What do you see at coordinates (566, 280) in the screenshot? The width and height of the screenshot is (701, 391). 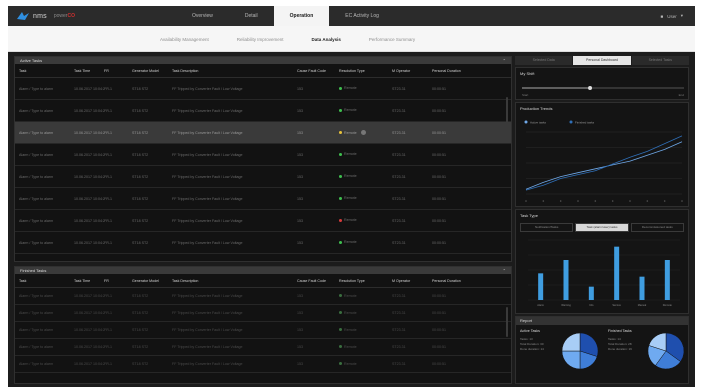 I see `bar` at bounding box center [566, 280].